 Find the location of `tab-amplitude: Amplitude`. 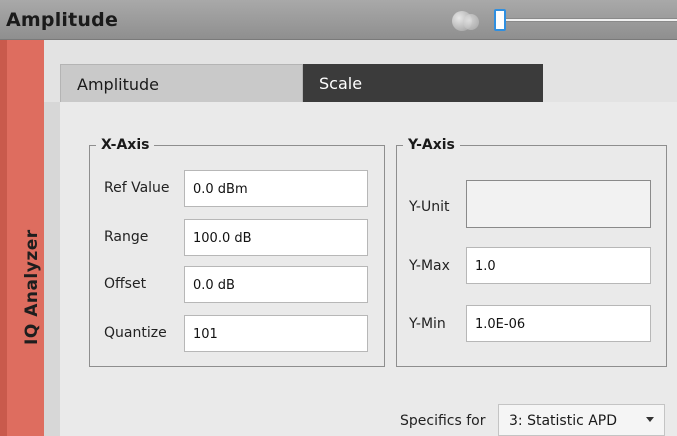

tab-amplitude: Amplitude is located at coordinates (181, 83).